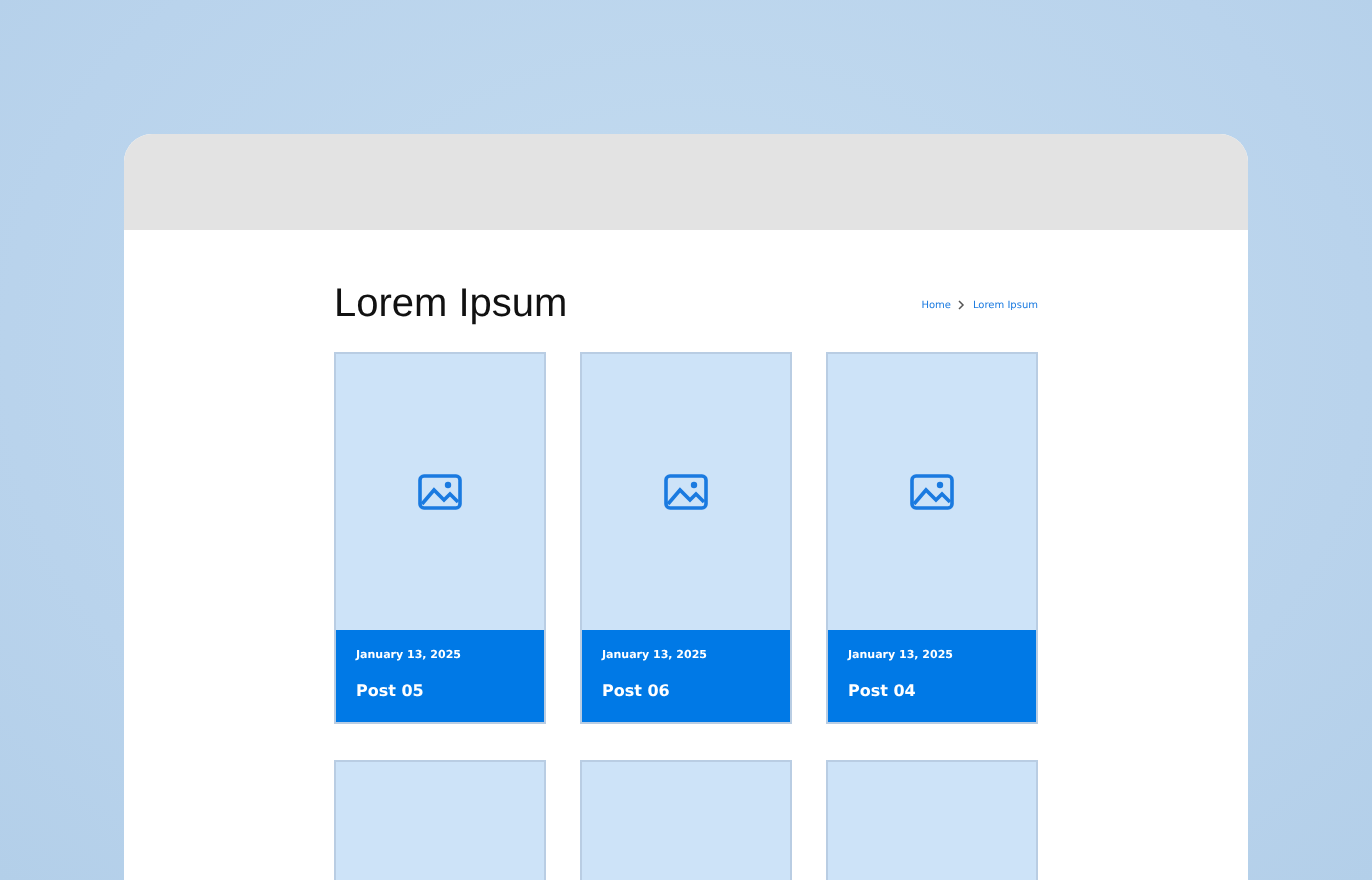 The image size is (1372, 880). Describe the element at coordinates (451, 305) in the screenshot. I see `page-title: Lorem Ipsum` at that location.